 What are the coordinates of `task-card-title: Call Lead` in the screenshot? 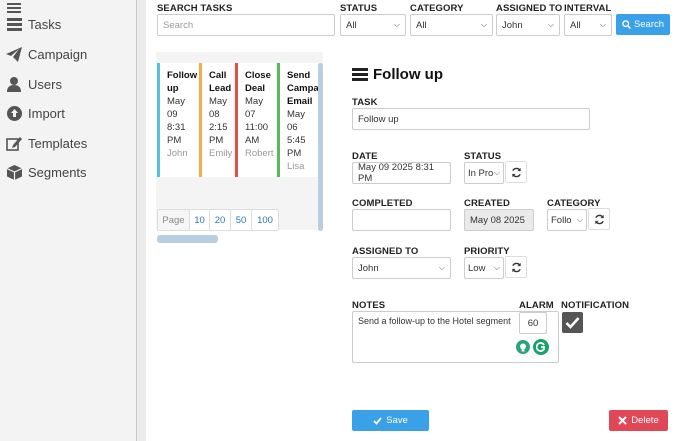 It's located at (220, 82).